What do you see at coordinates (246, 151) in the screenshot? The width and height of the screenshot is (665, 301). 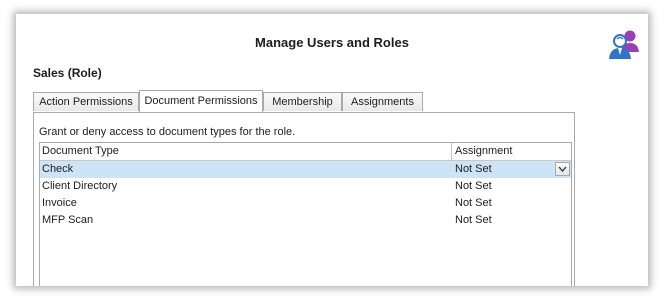 I see `column-header-document-type: Document Type` at bounding box center [246, 151].